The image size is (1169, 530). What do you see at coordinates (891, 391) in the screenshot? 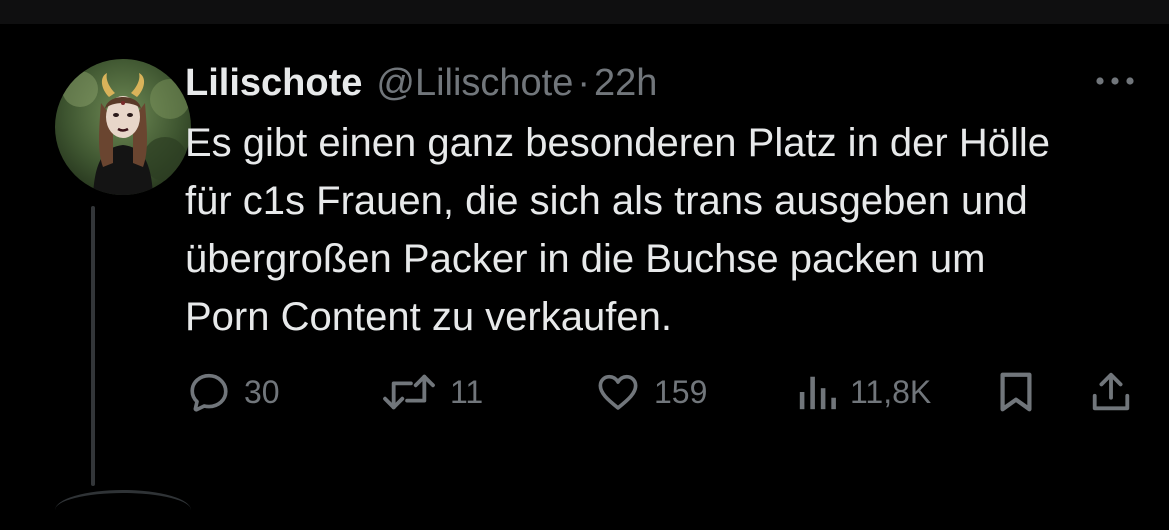
I see `views-count: 11,8K` at bounding box center [891, 391].